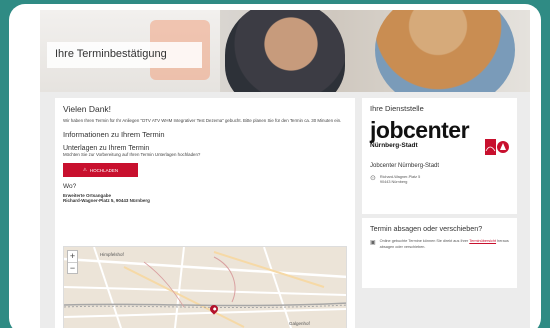 This screenshot has height=328, width=550. What do you see at coordinates (439, 180) in the screenshot?
I see `office-address: ⊙ Richard-Wagner-Platz 5 90443 Nürnberg` at bounding box center [439, 180].